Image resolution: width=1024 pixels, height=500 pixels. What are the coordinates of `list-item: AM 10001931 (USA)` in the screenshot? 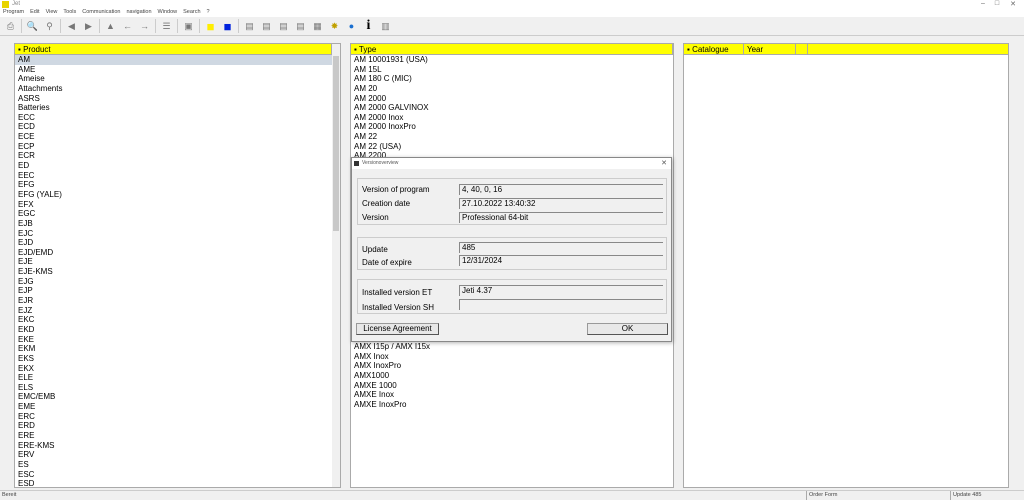 It's located at (512, 60).